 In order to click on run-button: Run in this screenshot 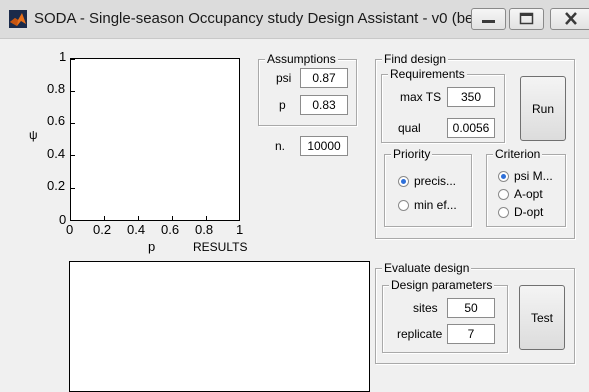, I will do `click(543, 108)`.